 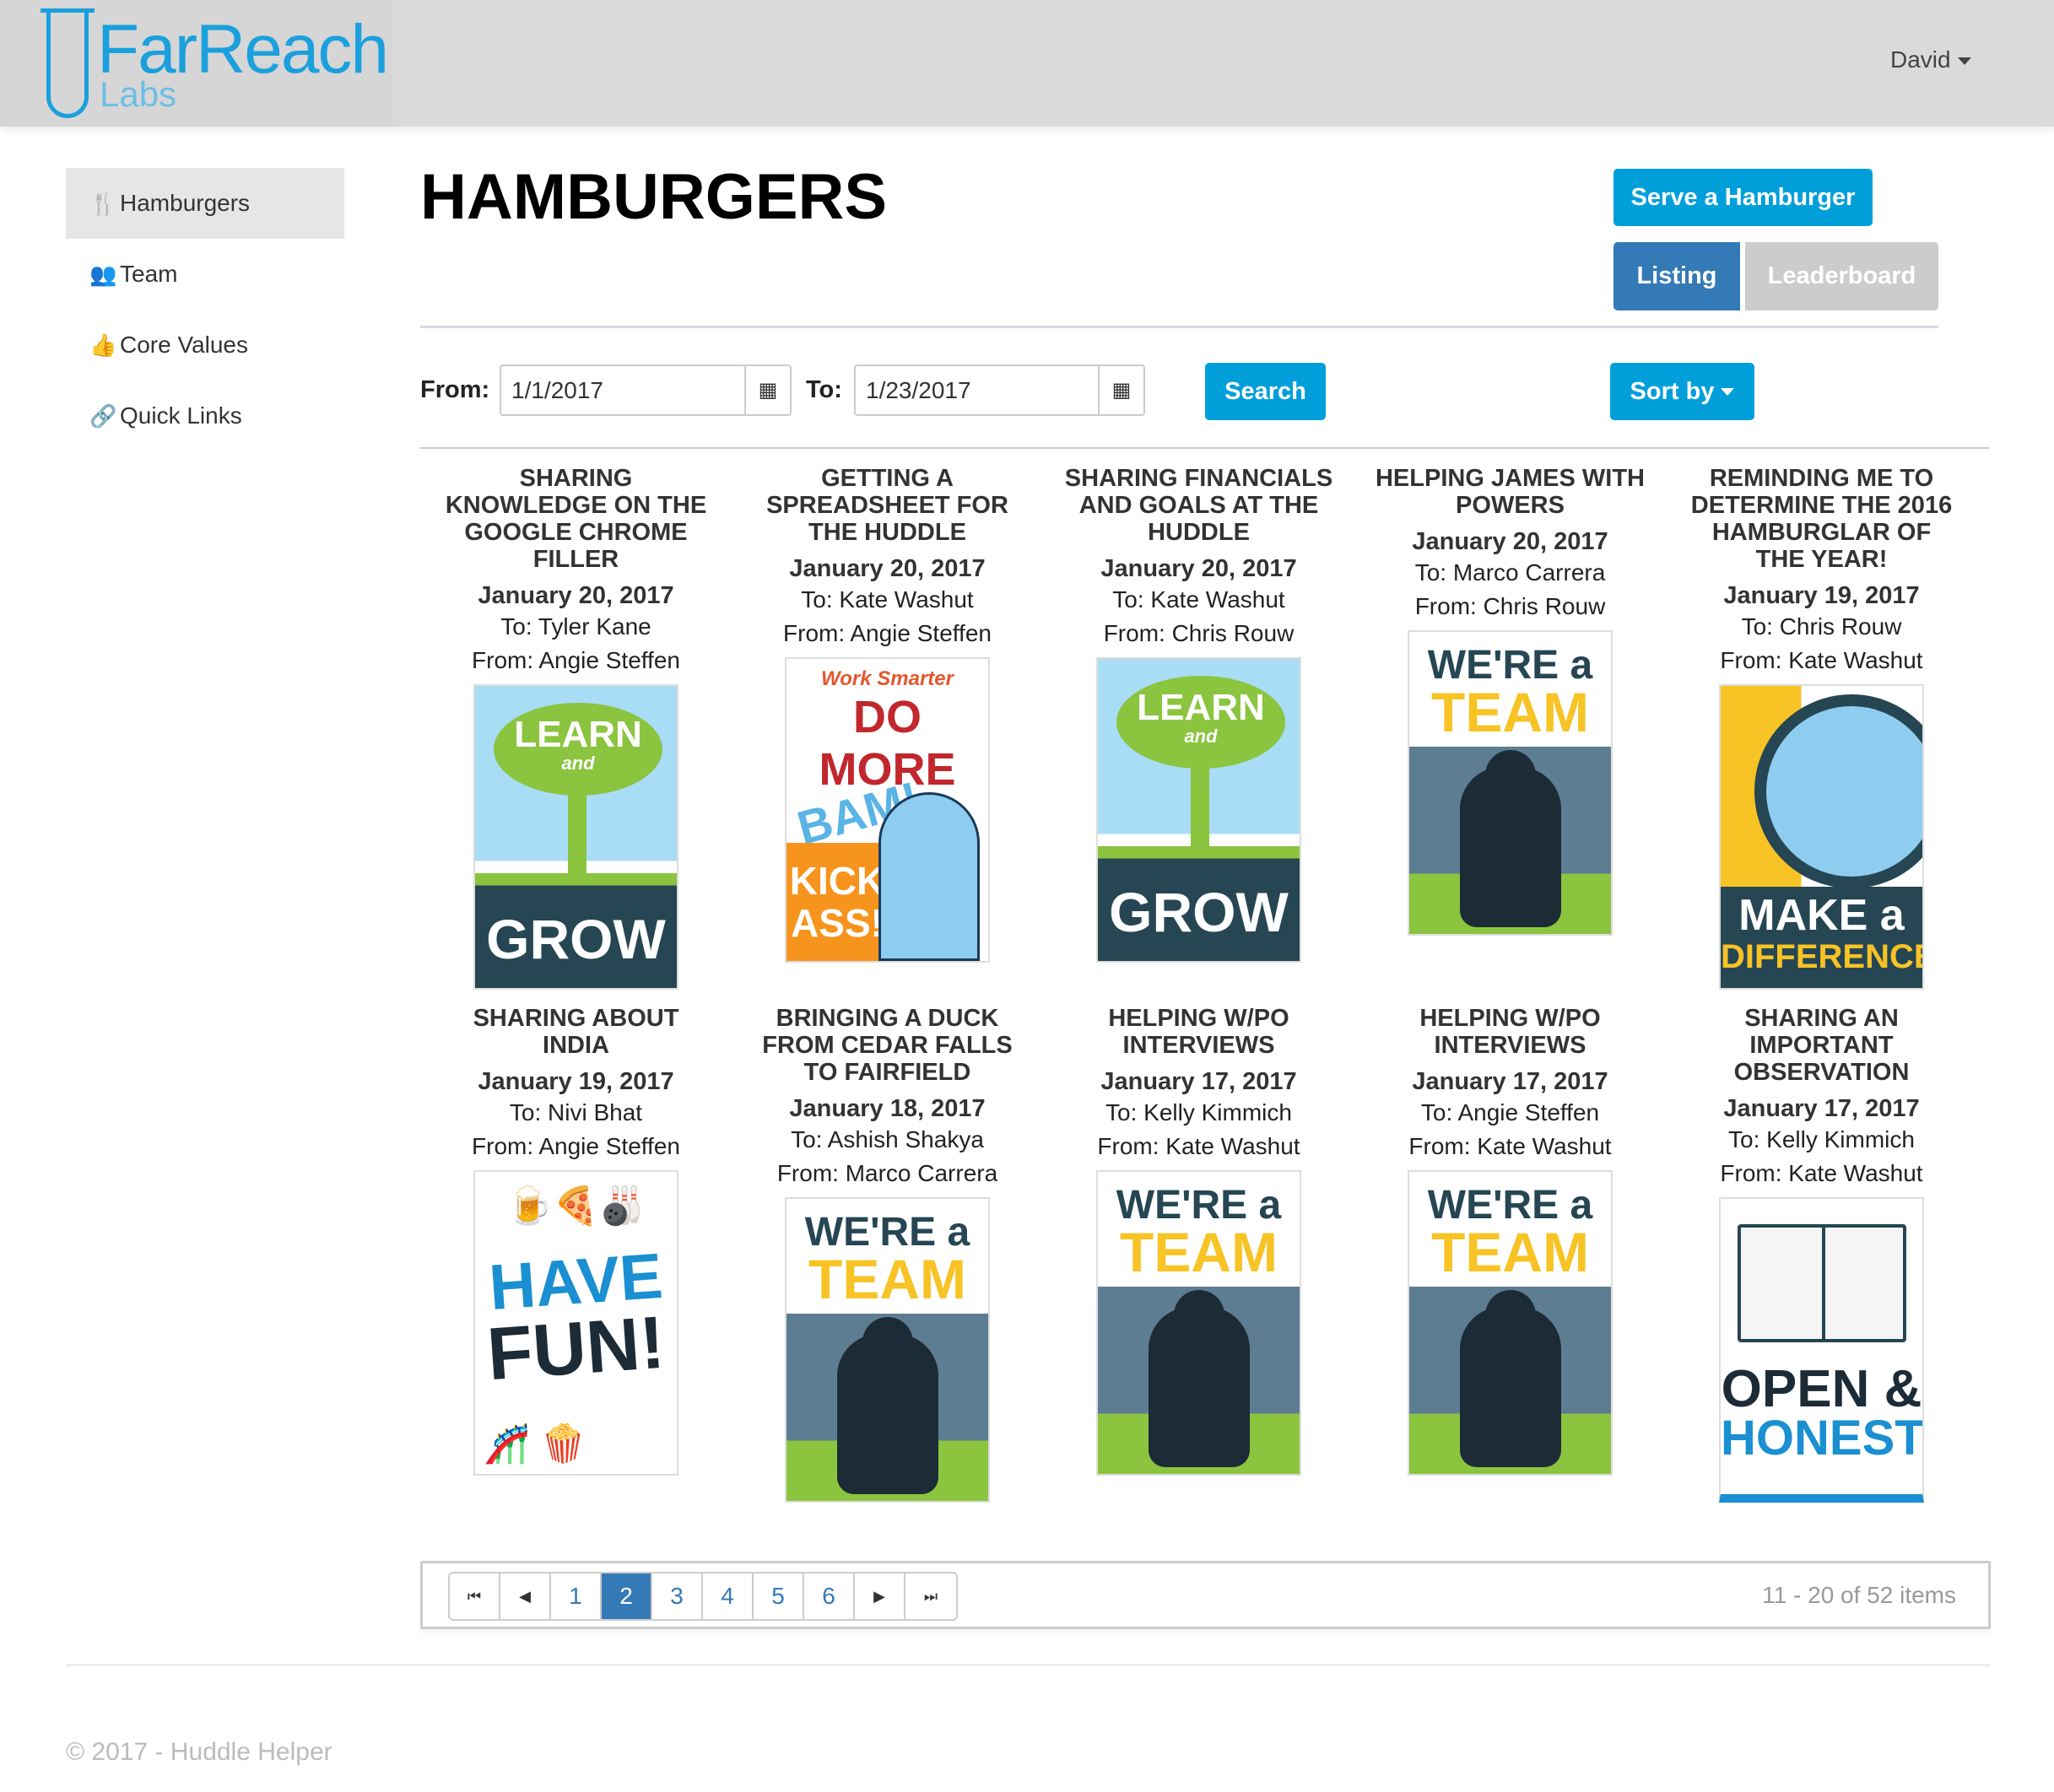 What do you see at coordinates (728, 1596) in the screenshot?
I see `page-button: 4` at bounding box center [728, 1596].